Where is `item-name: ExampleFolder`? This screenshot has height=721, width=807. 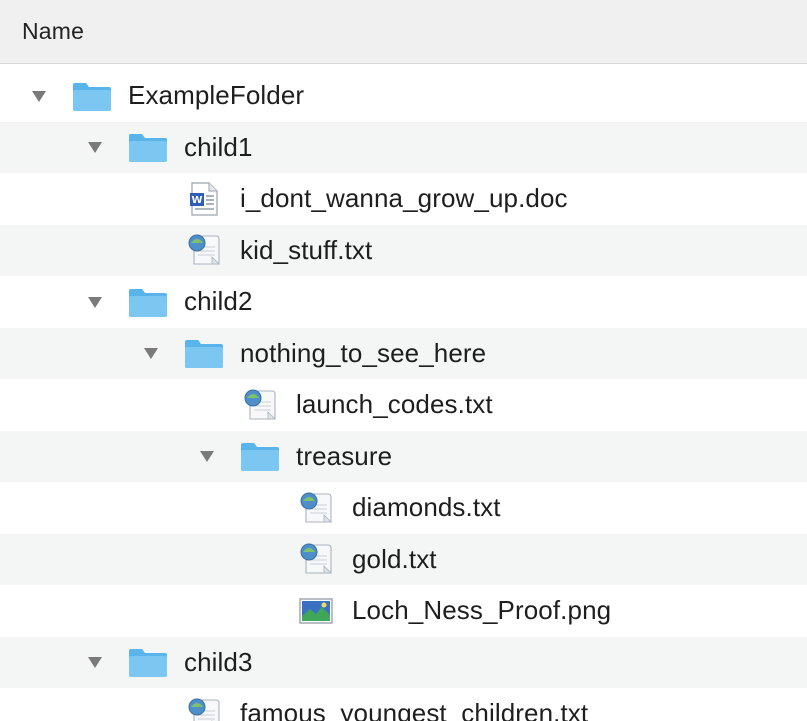
item-name: ExampleFolder is located at coordinates (216, 95).